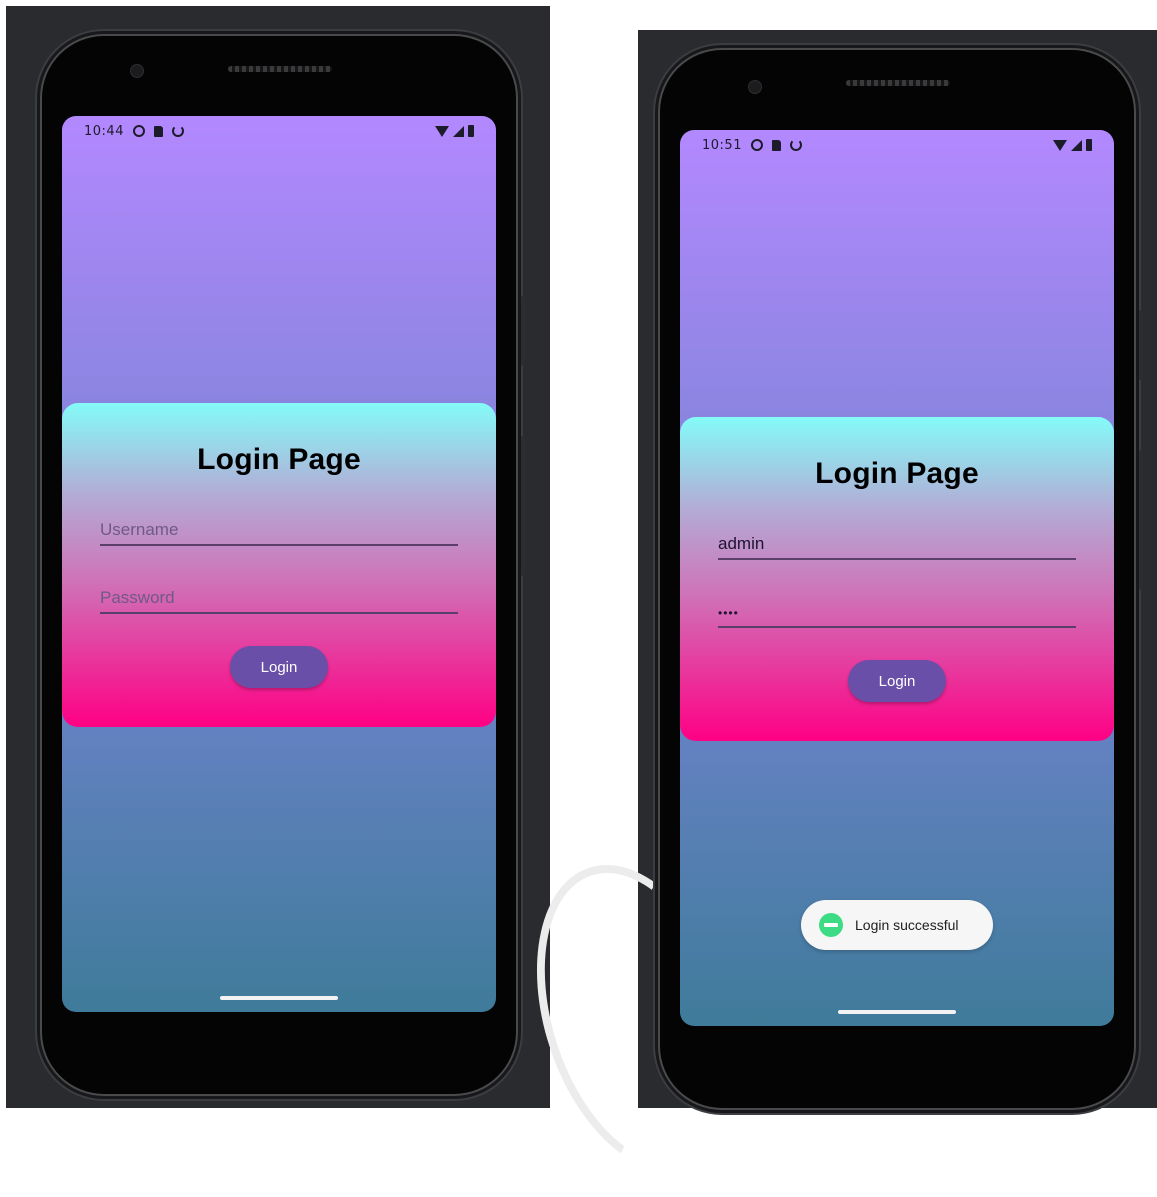  Describe the element at coordinates (907, 925) in the screenshot. I see `toast-text: Login successful` at that location.